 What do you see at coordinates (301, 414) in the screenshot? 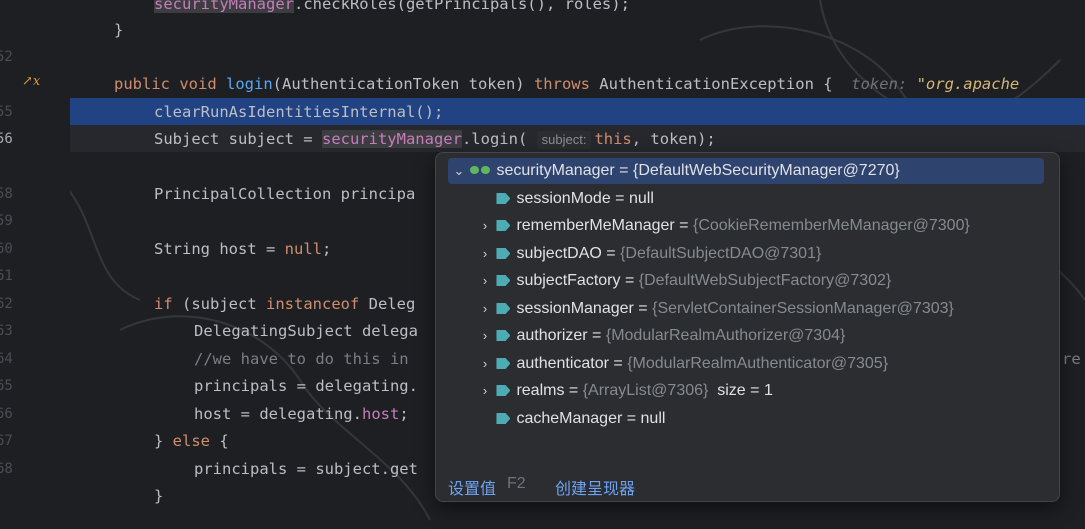
I see `code-line: host = delegating.host;` at bounding box center [301, 414].